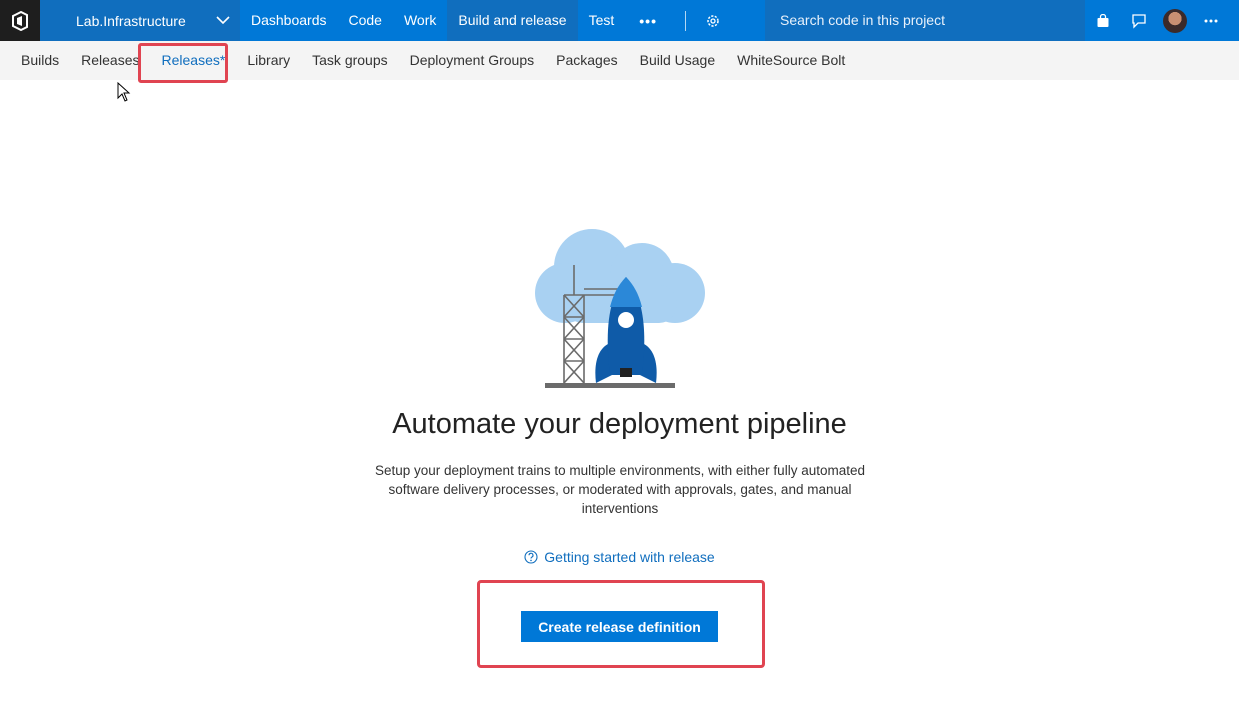  Describe the element at coordinates (289, 20) in the screenshot. I see `nav-dashboards: Dashboards` at that location.